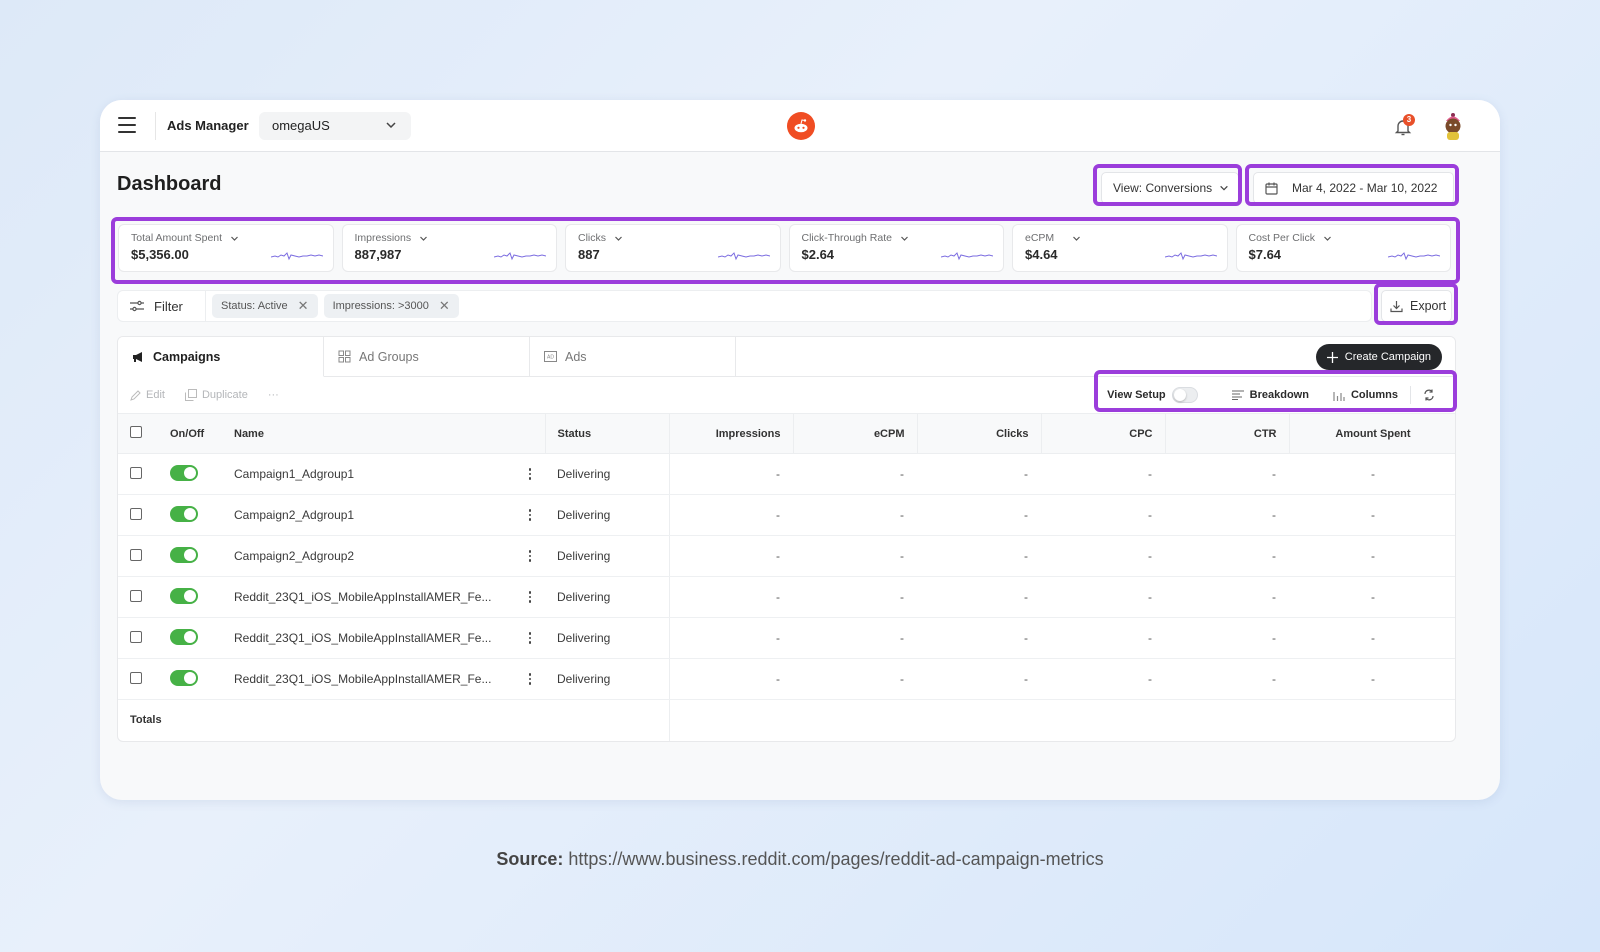 This screenshot has width=1600, height=952. Describe the element at coordinates (979, 433) in the screenshot. I see `column-header-clicks: Clicks` at that location.